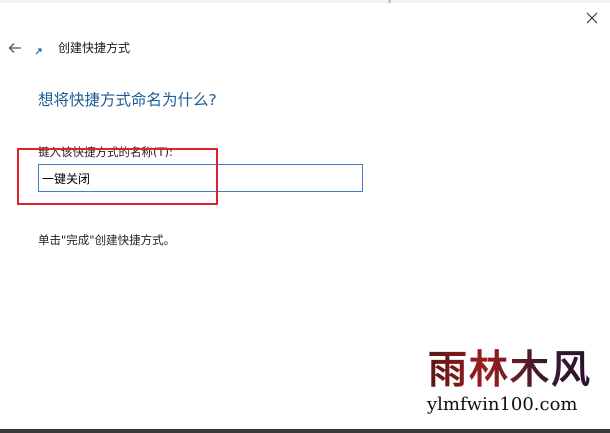 The height and width of the screenshot is (433, 610). What do you see at coordinates (200, 178) in the screenshot?
I see `shortcut-name-input` at bounding box center [200, 178].